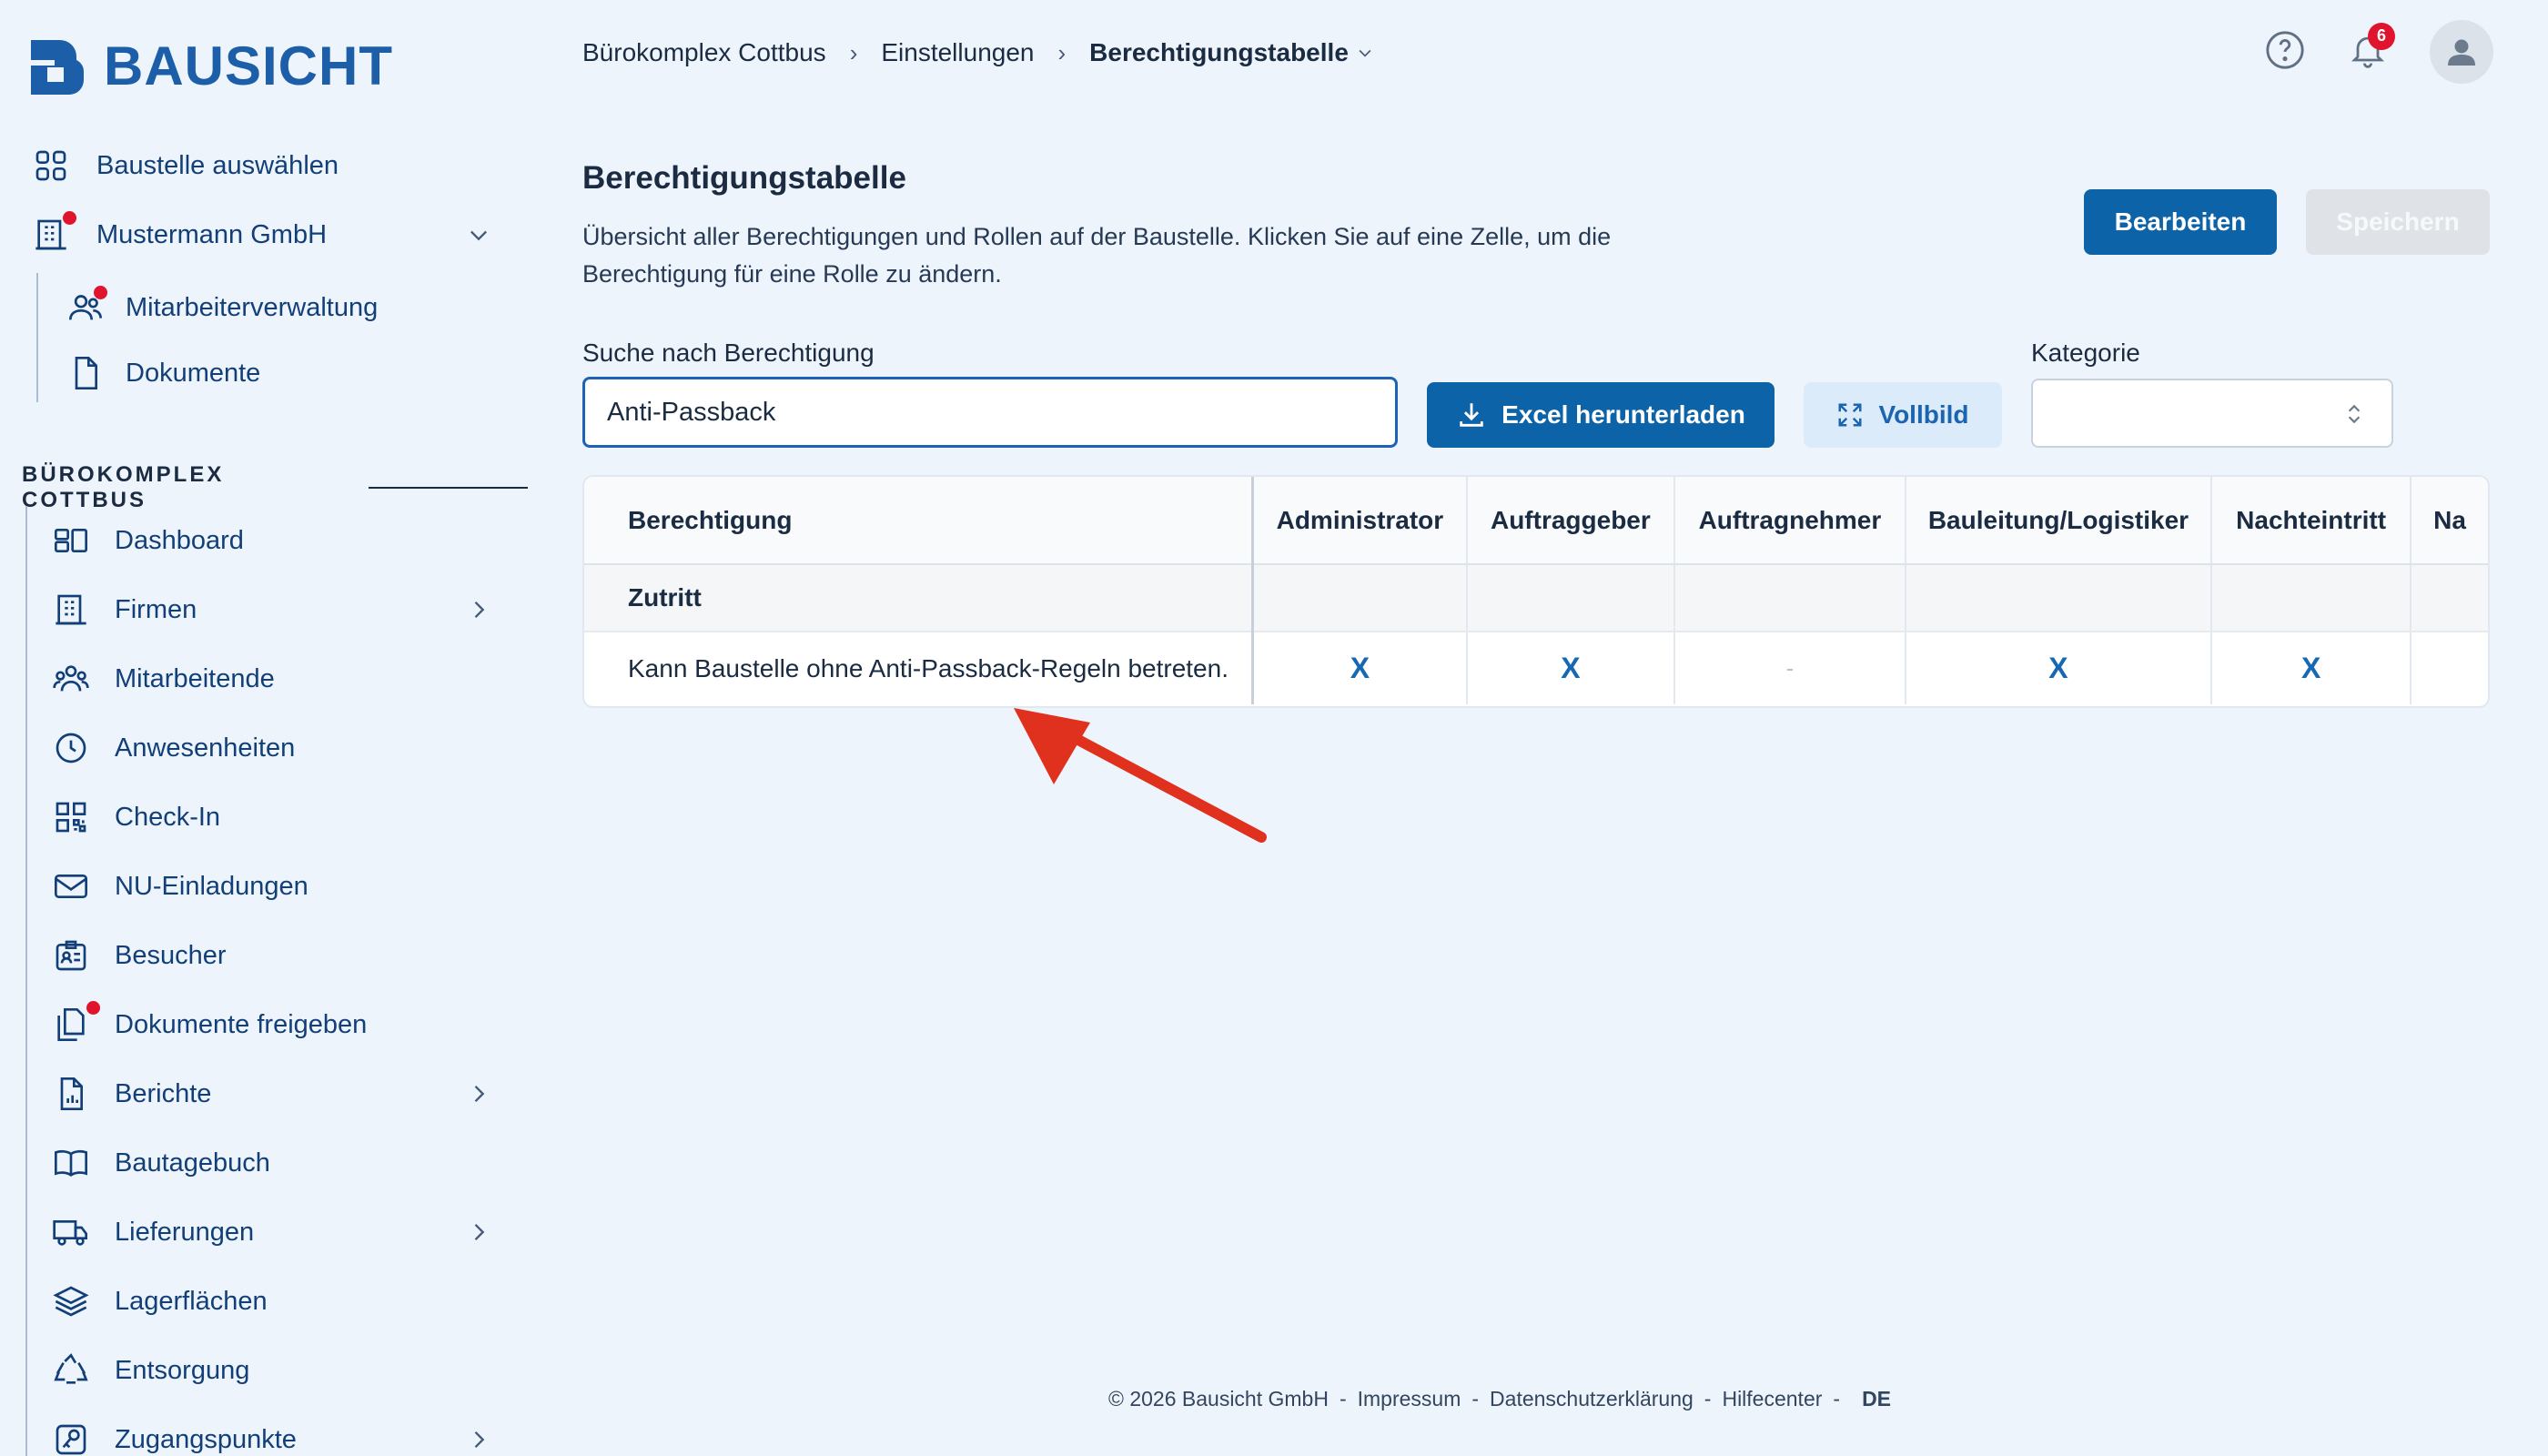  What do you see at coordinates (1571, 521) in the screenshot?
I see `column-header-role: Auftraggeber` at bounding box center [1571, 521].